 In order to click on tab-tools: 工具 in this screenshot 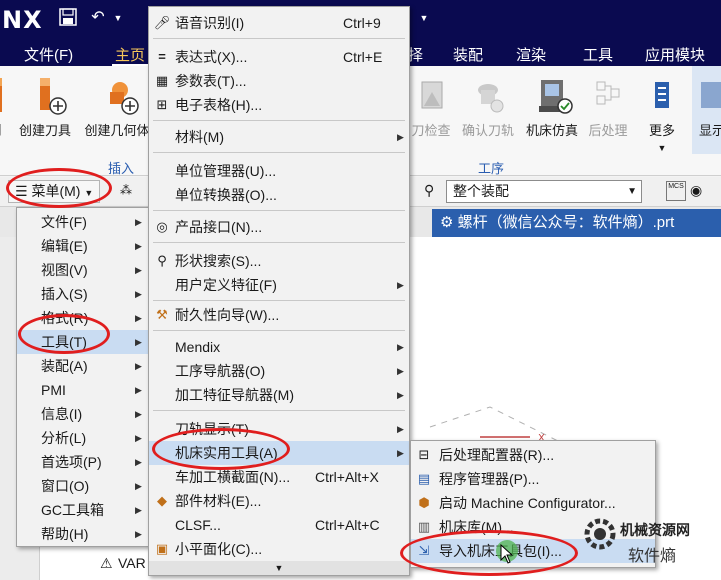, I will do `click(598, 54)`.